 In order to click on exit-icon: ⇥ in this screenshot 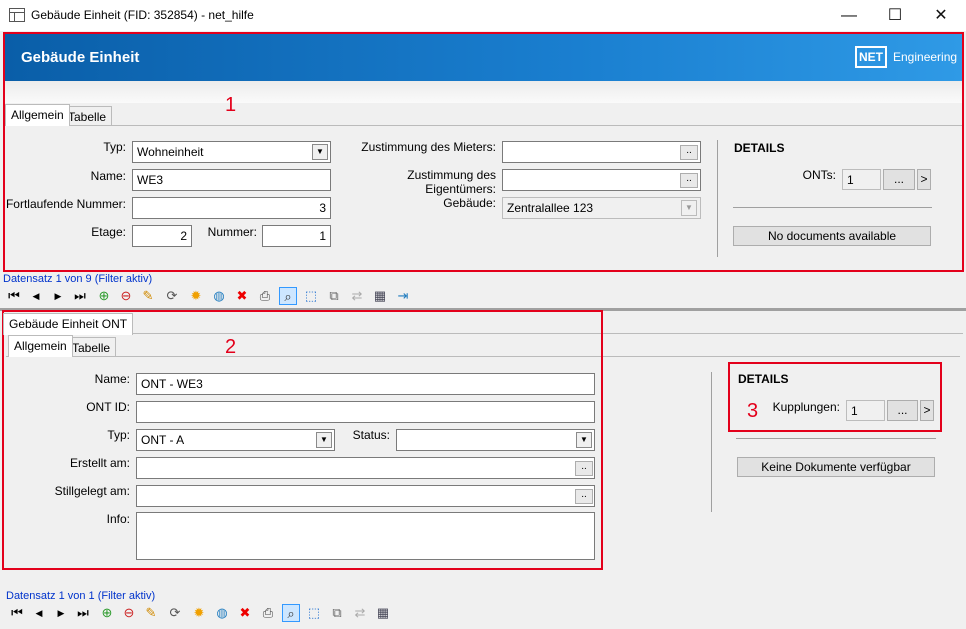, I will do `click(403, 296)`.